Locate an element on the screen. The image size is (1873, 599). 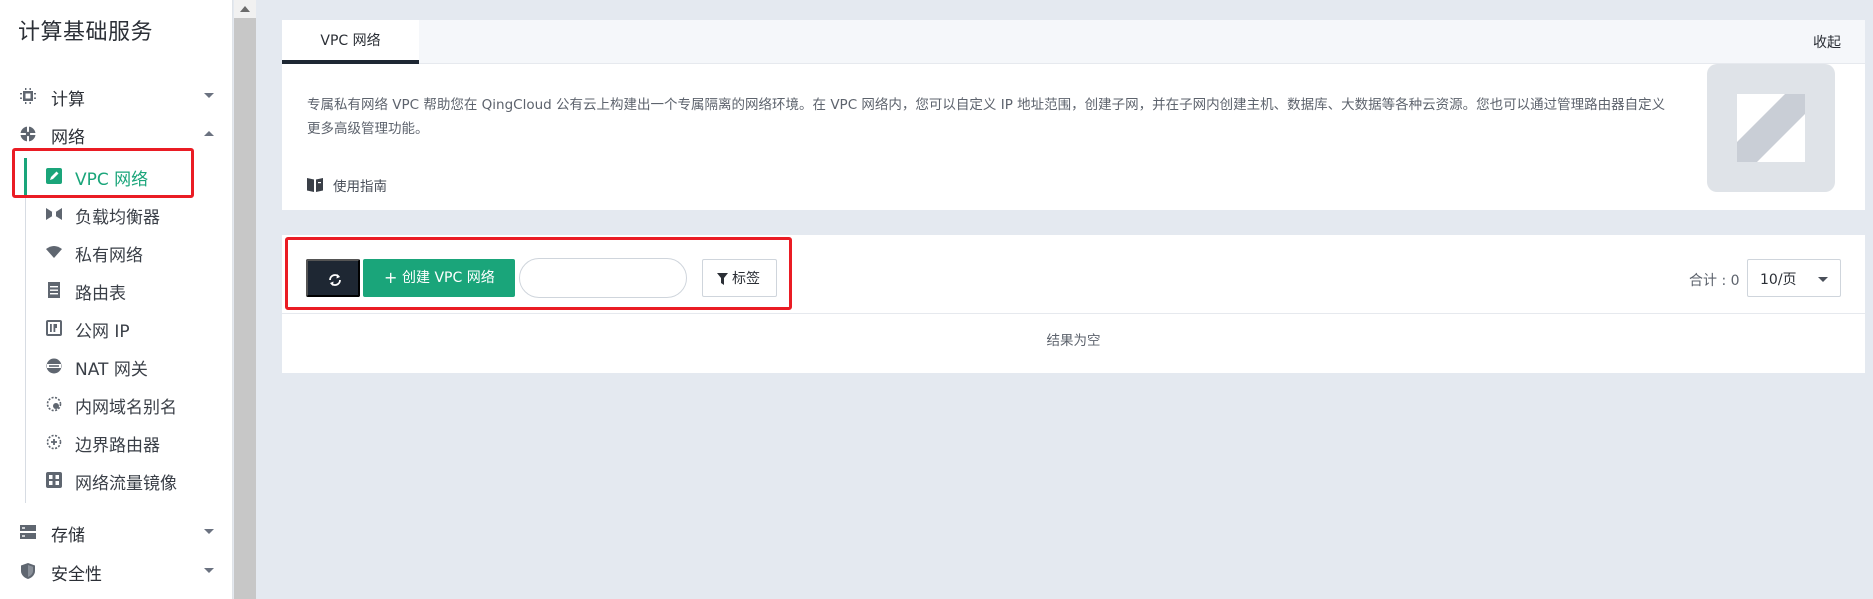
sidebar-scrollbar is located at coordinates (245, 299).